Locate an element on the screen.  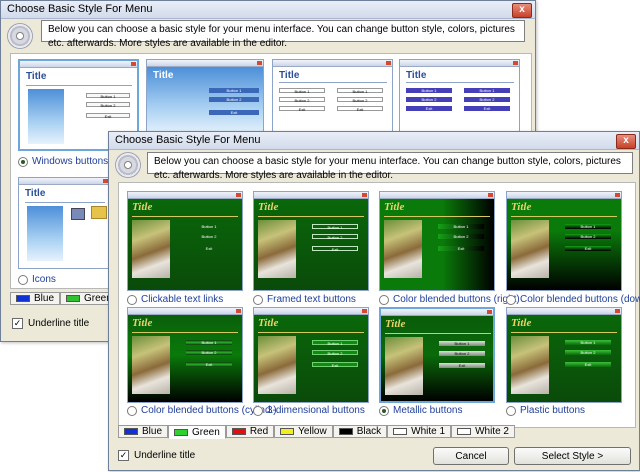
back-option-windows-buttons: Windows buttons is located at coordinates (63, 161).